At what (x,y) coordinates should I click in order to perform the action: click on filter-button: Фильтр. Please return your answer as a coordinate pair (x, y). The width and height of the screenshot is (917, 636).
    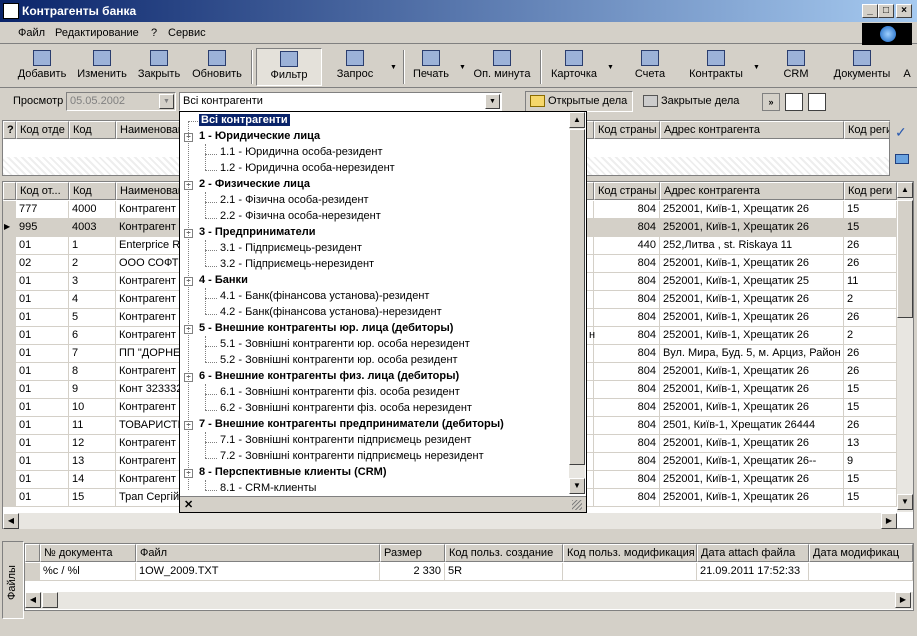
    Looking at the image, I should click on (289, 67).